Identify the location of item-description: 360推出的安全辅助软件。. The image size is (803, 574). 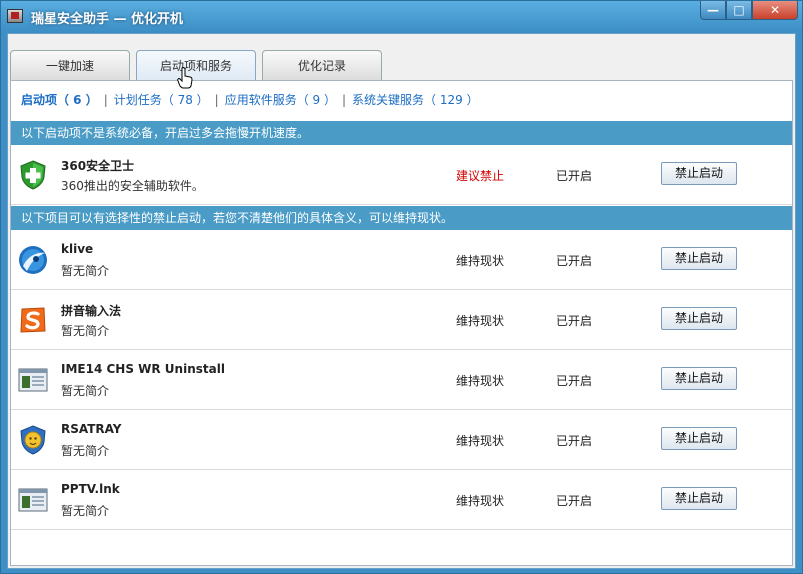
(132, 186).